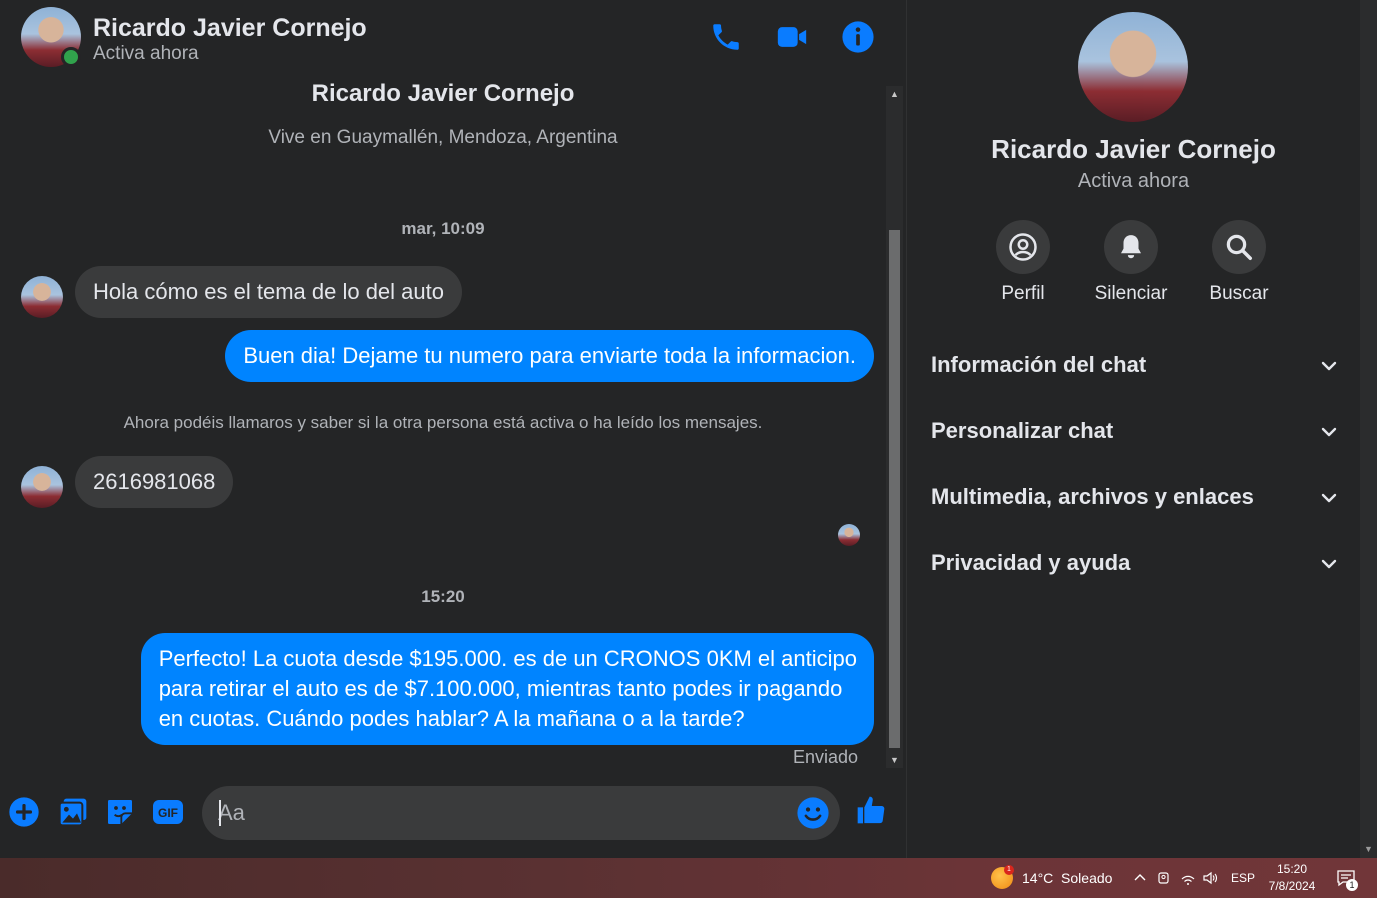 The width and height of the screenshot is (1377, 898). I want to click on search-icon, so click(1239, 247).